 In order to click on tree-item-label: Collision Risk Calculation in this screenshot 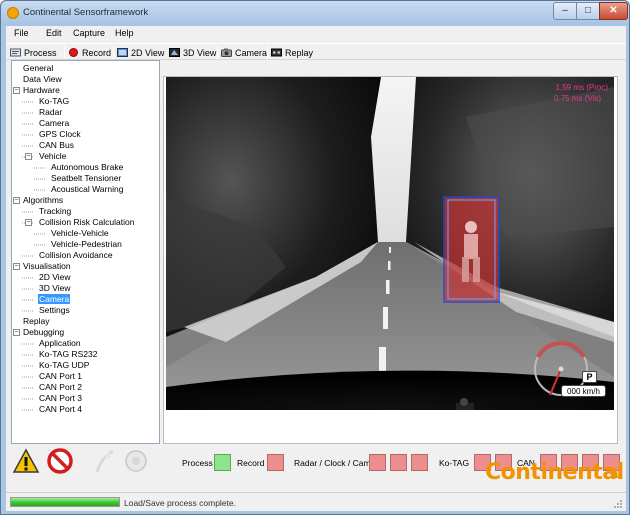, I will do `click(87, 222)`.